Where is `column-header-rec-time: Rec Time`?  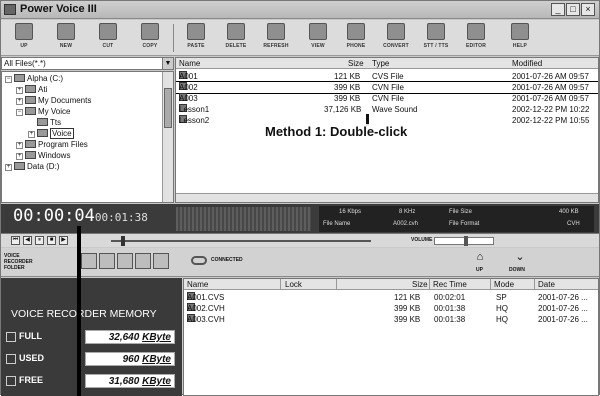
column-header-rec-time: Rec Time is located at coordinates (450, 284).